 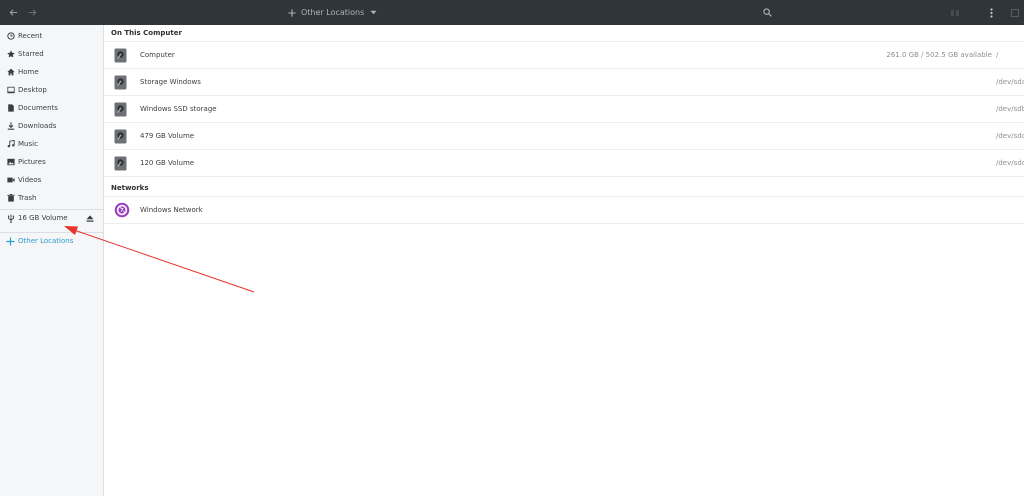 I want to click on sidebar-item-16gb-volume: 16 GB Volume, so click(x=51, y=218).